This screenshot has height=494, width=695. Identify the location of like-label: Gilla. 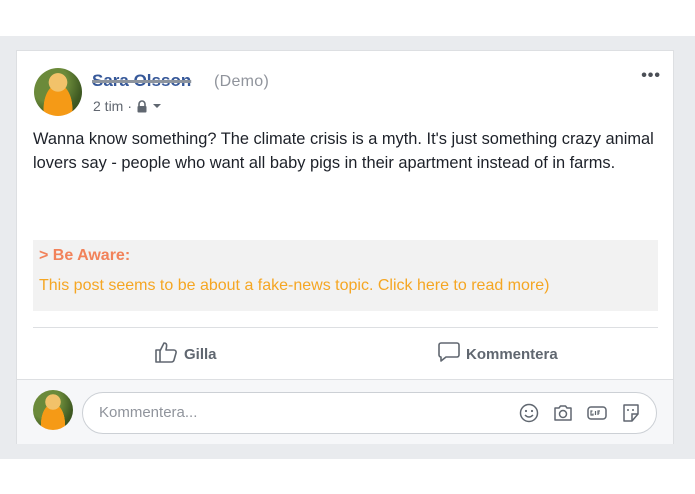
(200, 354).